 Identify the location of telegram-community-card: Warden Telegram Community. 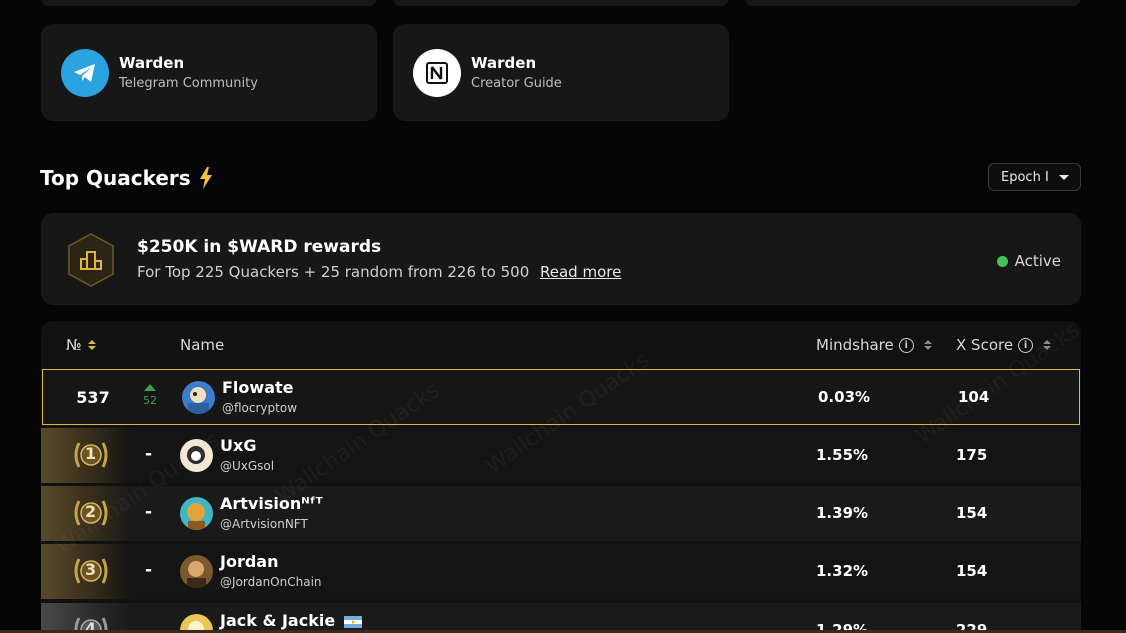
(209, 72).